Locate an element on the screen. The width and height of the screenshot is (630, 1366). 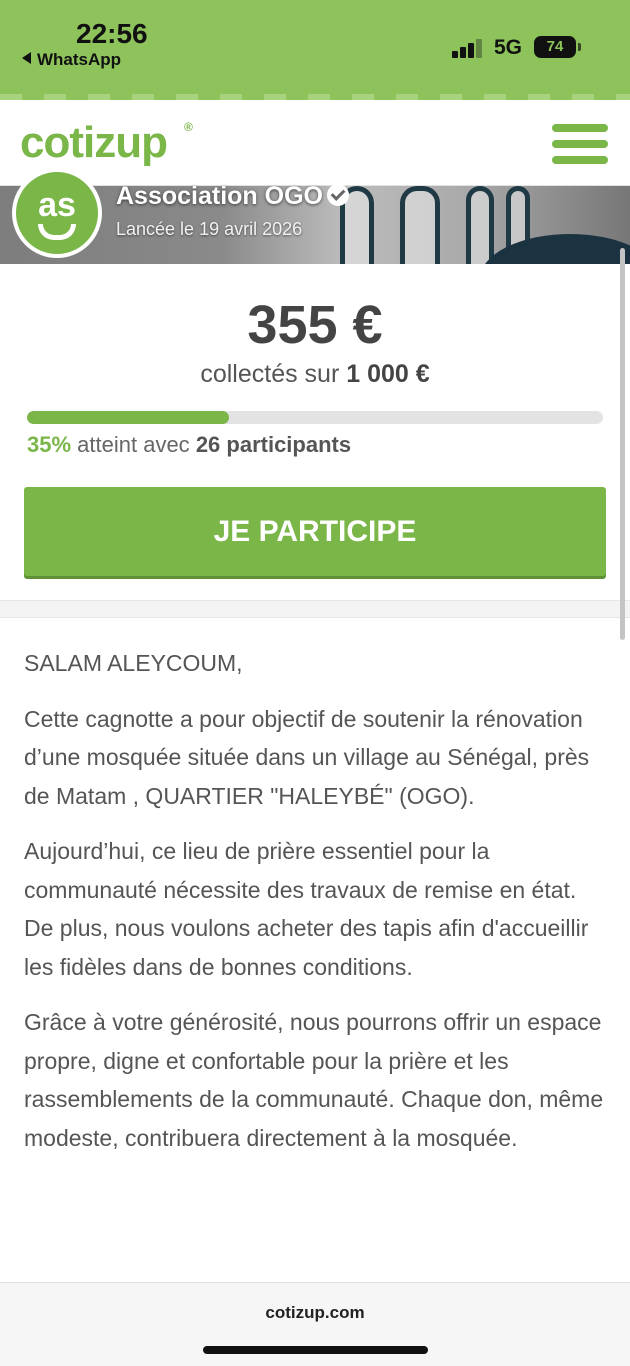
cotizup-logo: cotizup ® is located at coordinates (106, 143).